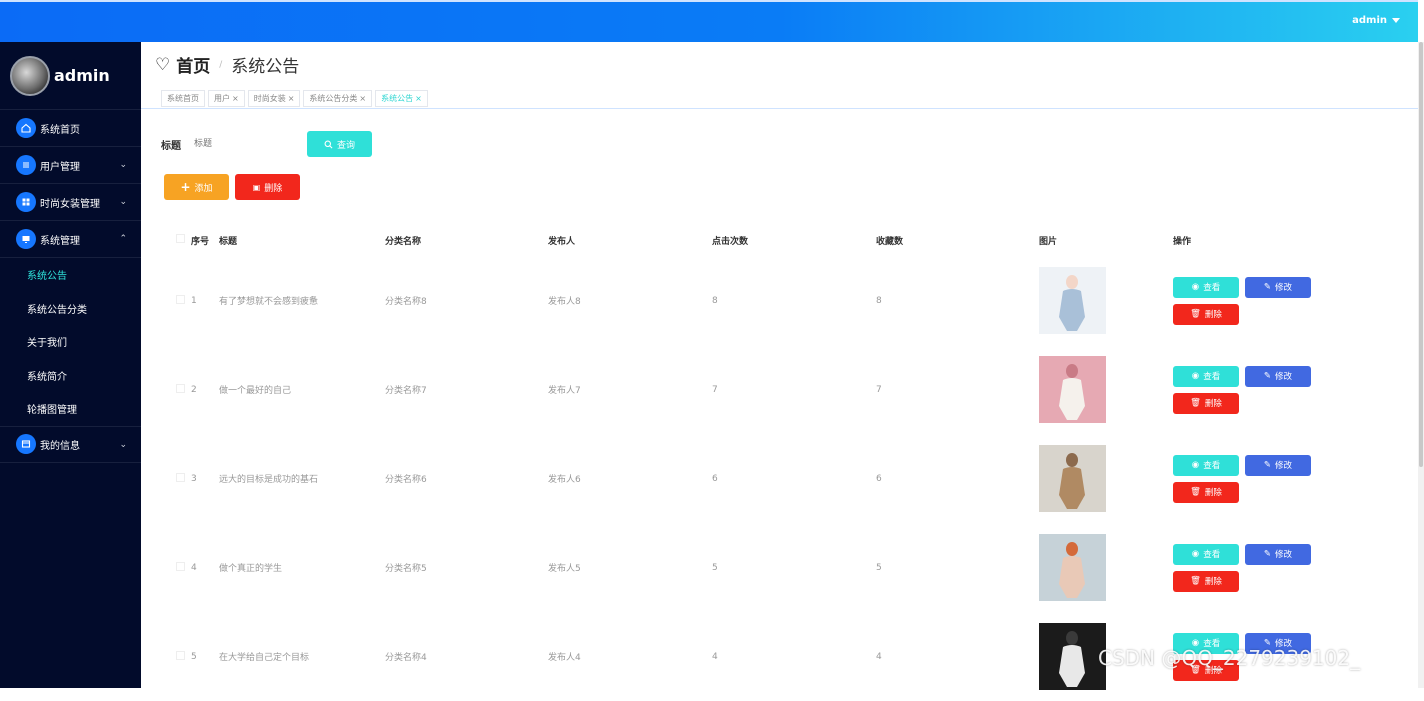 Image resolution: width=1424 pixels, height=701 pixels. I want to click on sidebar-item-system: 系统管理 ⌃, so click(70, 239).